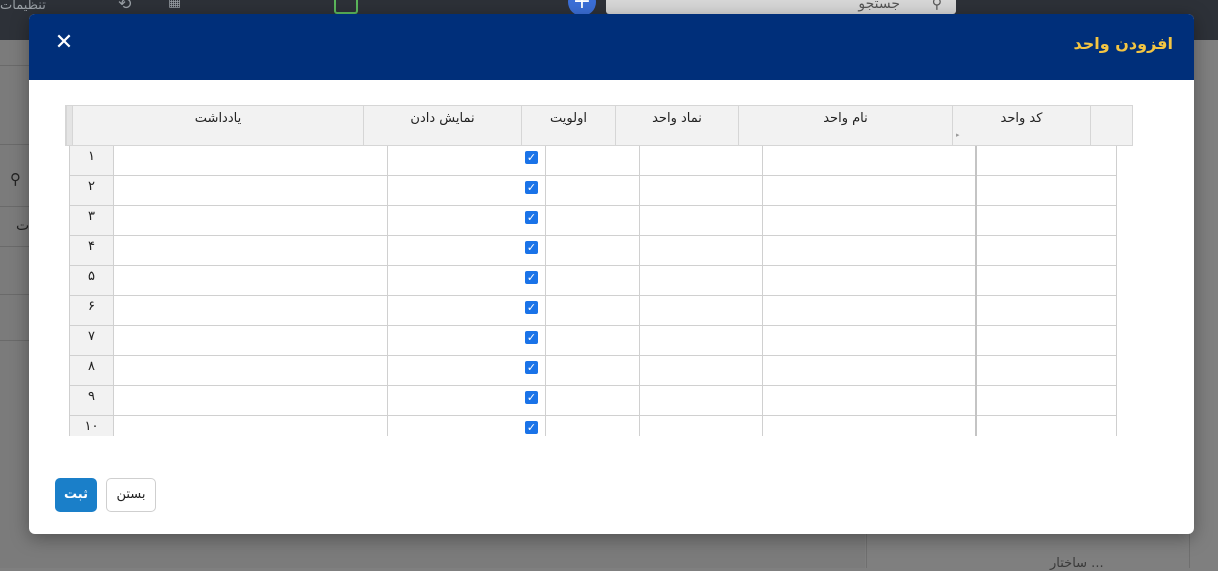 This screenshot has width=1218, height=571. I want to click on side-panel-text: ... ساختار, so click(1077, 563).